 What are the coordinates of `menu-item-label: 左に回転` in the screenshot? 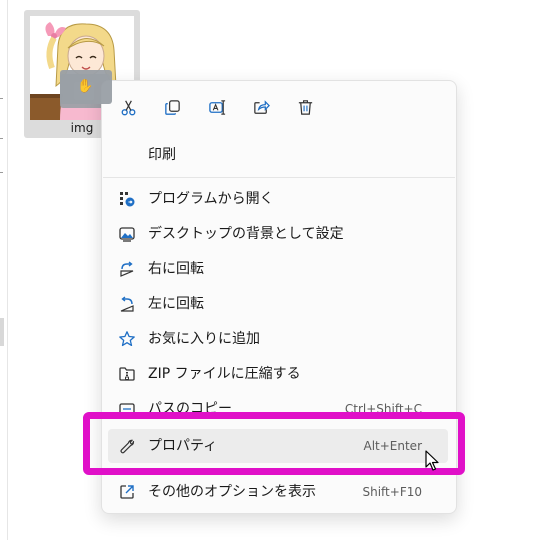 It's located at (176, 304).